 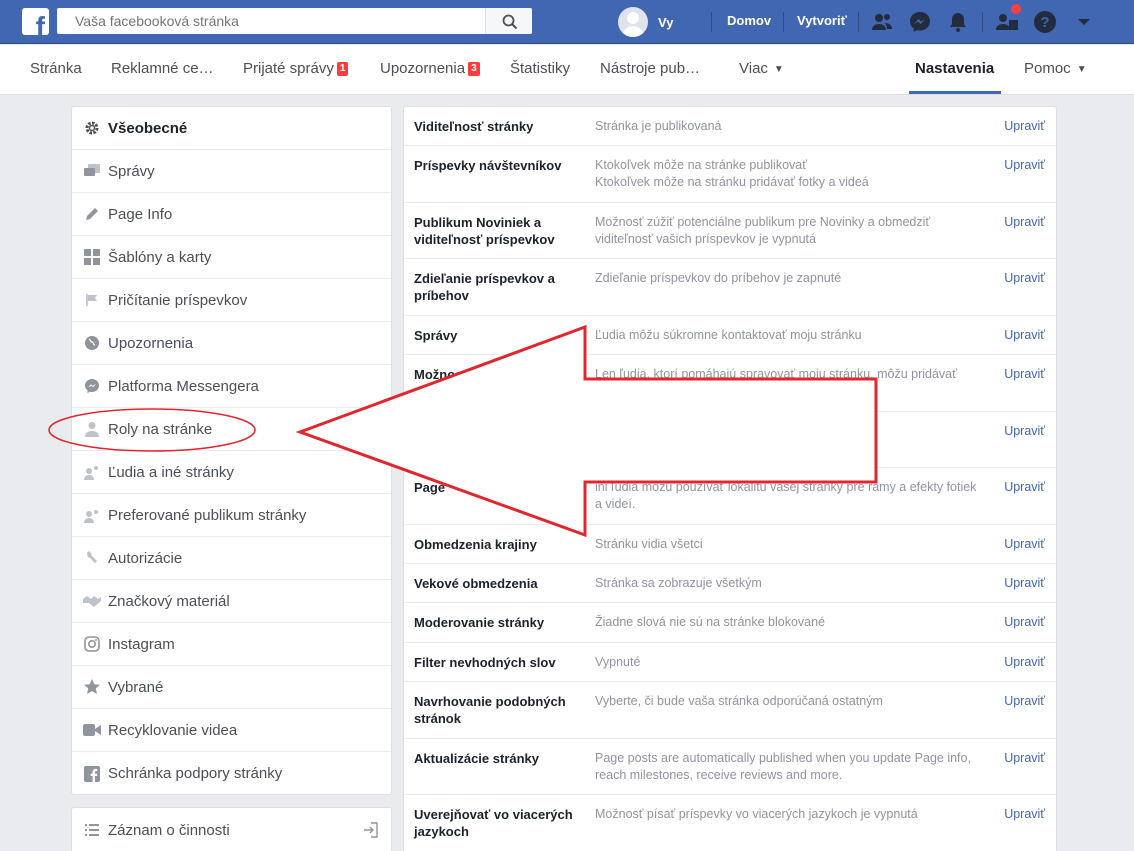 What do you see at coordinates (822, 20) in the screenshot?
I see `create-link: Vytvoriť` at bounding box center [822, 20].